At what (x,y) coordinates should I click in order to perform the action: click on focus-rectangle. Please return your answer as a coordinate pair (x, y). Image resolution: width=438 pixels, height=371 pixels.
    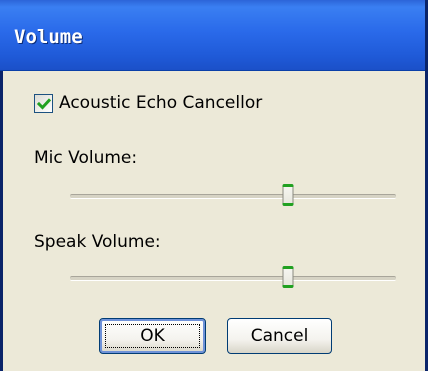
    Looking at the image, I should click on (152, 336).